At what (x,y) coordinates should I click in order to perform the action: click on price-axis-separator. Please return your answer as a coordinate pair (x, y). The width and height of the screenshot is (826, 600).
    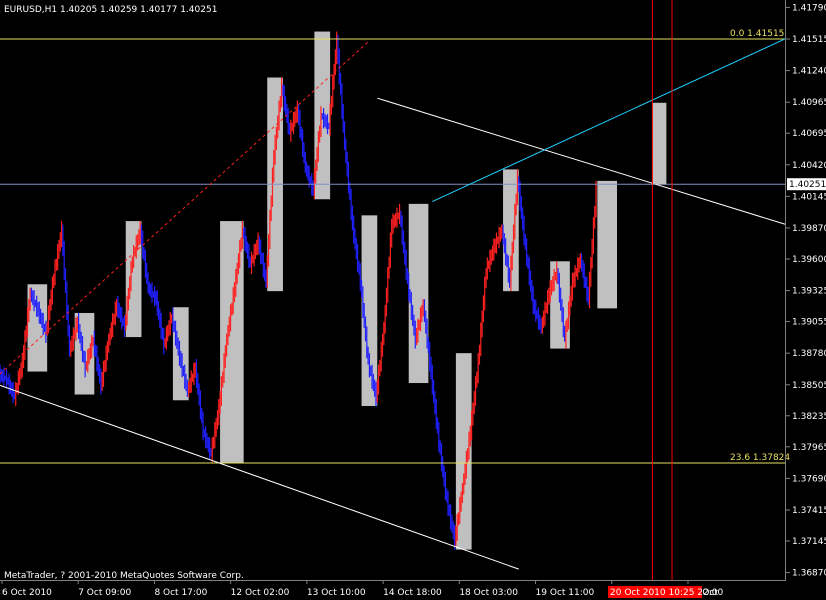
    Looking at the image, I should click on (785, 290).